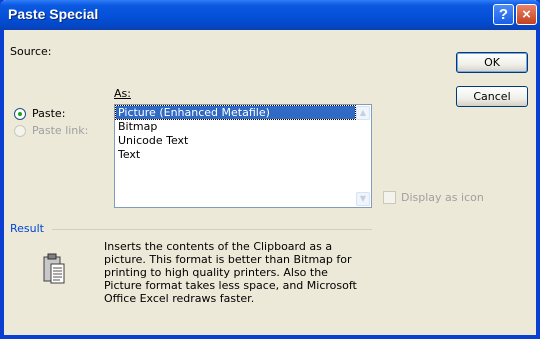 This screenshot has height=339, width=540. What do you see at coordinates (48, 113) in the screenshot?
I see `paste-label: Paste:` at bounding box center [48, 113].